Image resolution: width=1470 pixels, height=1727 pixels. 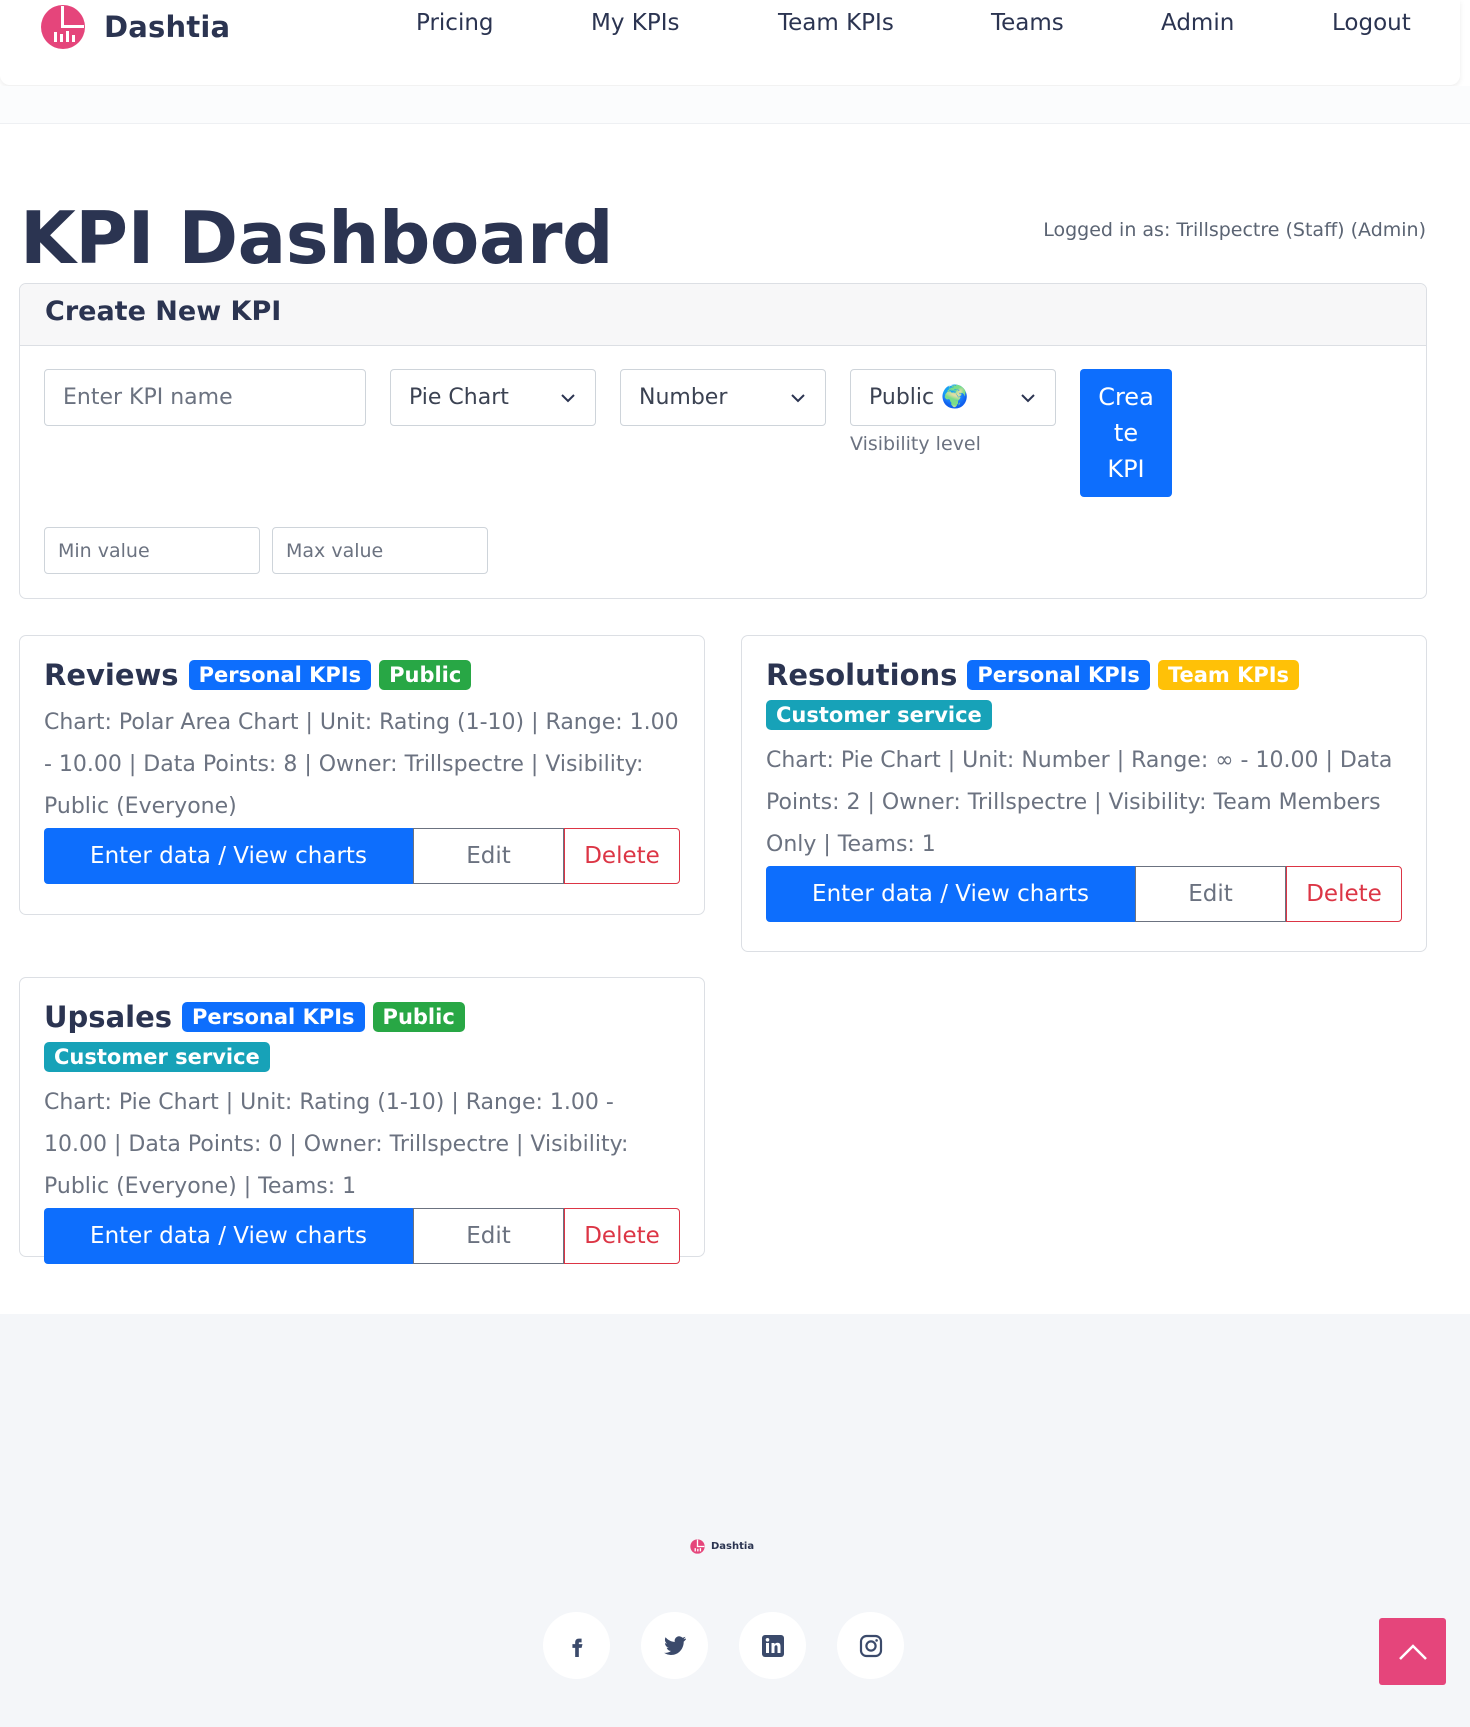 I want to click on footer-brand: Dashtia, so click(x=722, y=1546).